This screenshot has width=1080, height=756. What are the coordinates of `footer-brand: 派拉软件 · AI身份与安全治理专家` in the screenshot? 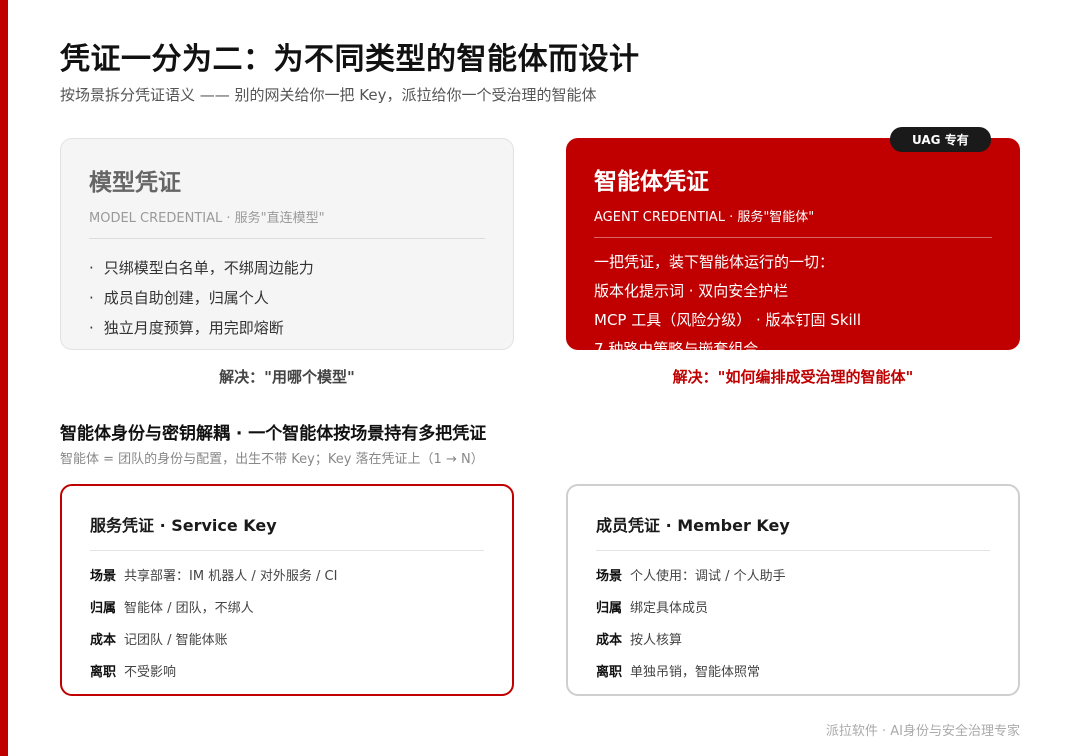 It's located at (922, 731).